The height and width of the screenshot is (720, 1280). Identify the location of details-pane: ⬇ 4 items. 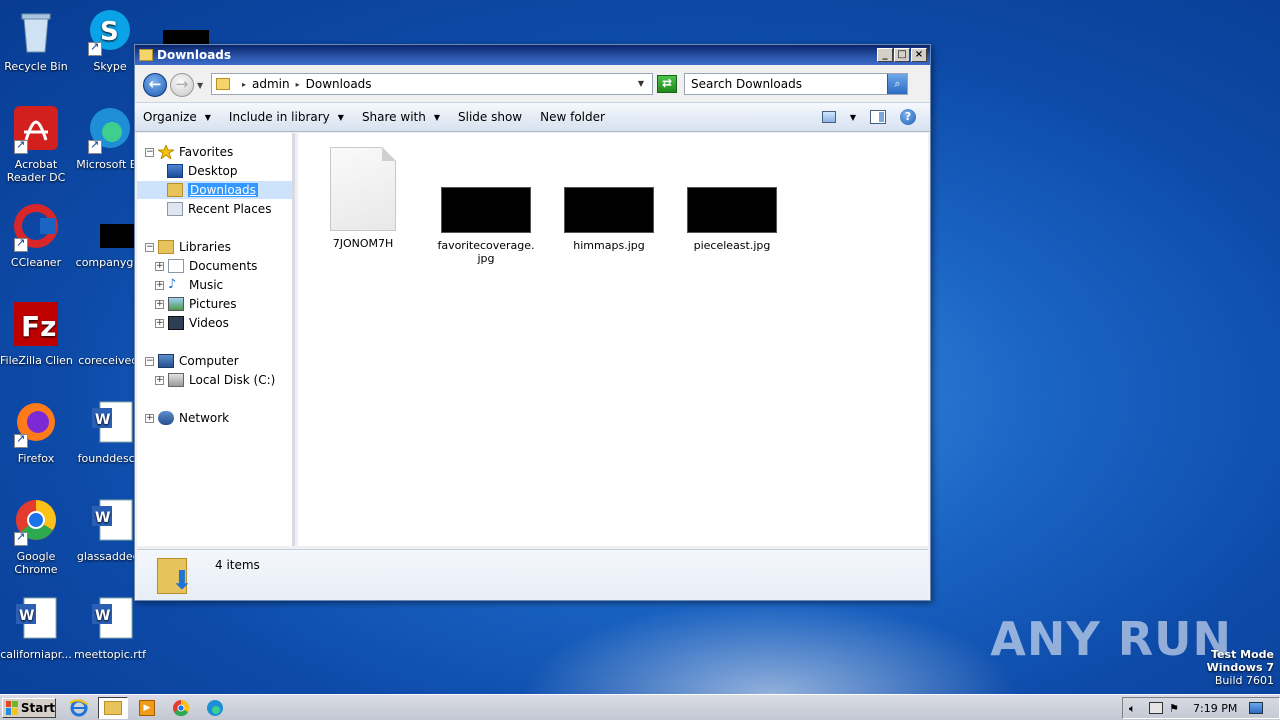
(532, 574).